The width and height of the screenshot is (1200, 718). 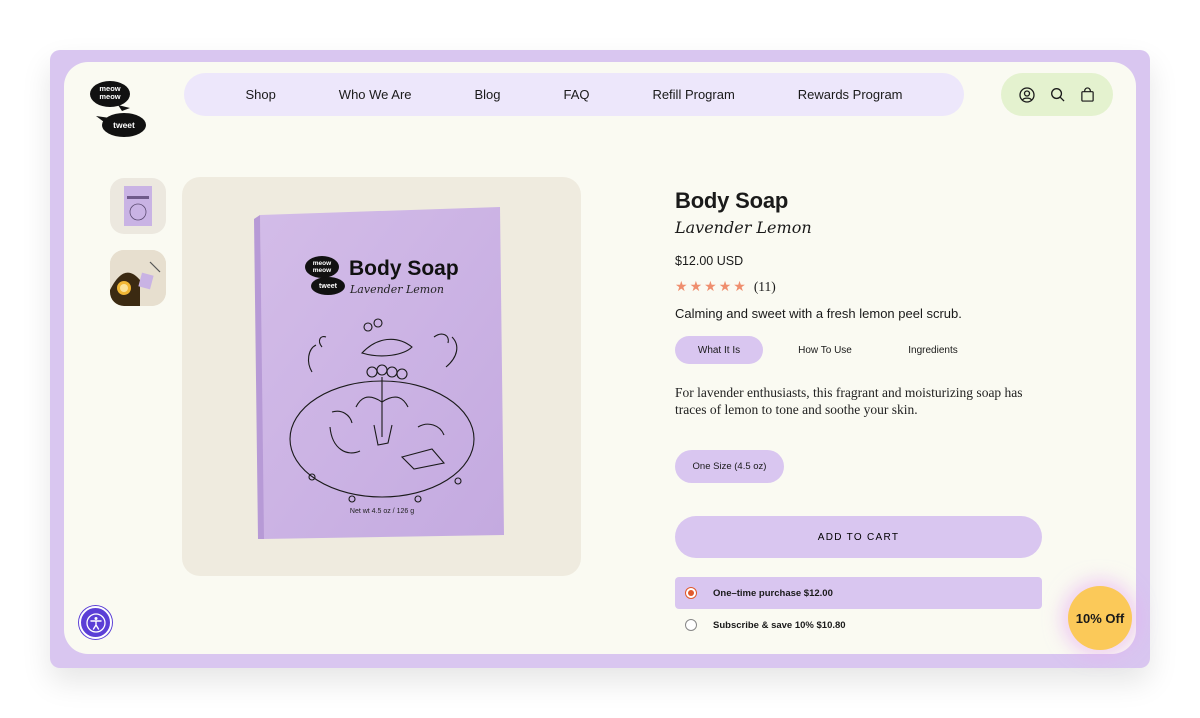 I want to click on thumbnail-box, so click(x=138, y=206).